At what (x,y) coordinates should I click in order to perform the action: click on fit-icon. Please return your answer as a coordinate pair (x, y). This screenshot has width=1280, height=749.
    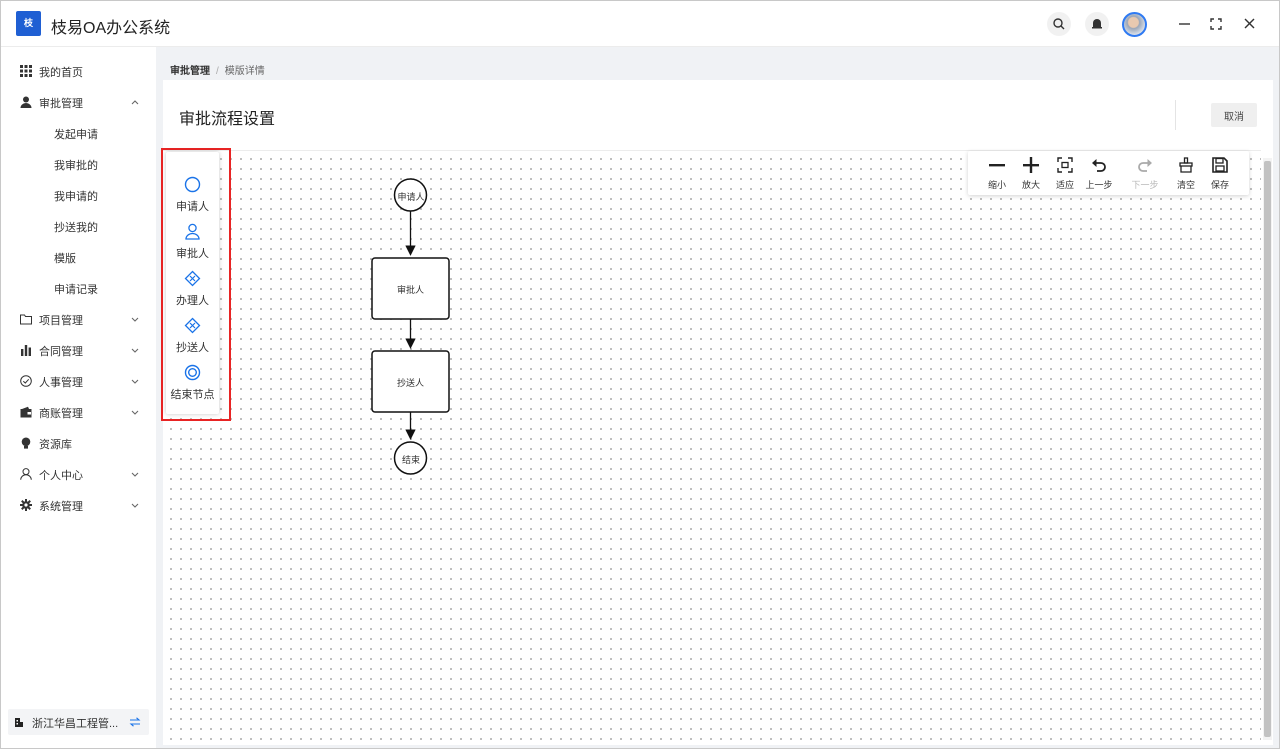
    Looking at the image, I should click on (1065, 165).